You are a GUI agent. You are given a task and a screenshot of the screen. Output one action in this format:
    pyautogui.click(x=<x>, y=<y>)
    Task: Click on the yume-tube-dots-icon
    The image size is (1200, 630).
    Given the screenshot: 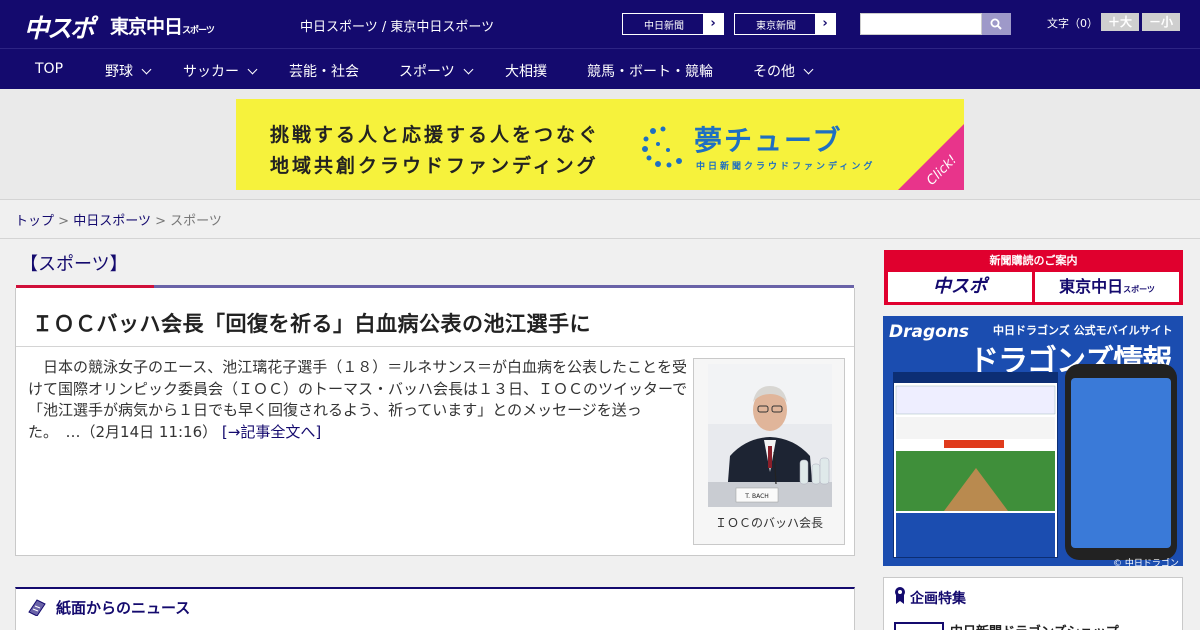 What is the action you would take?
    pyautogui.click(x=662, y=147)
    